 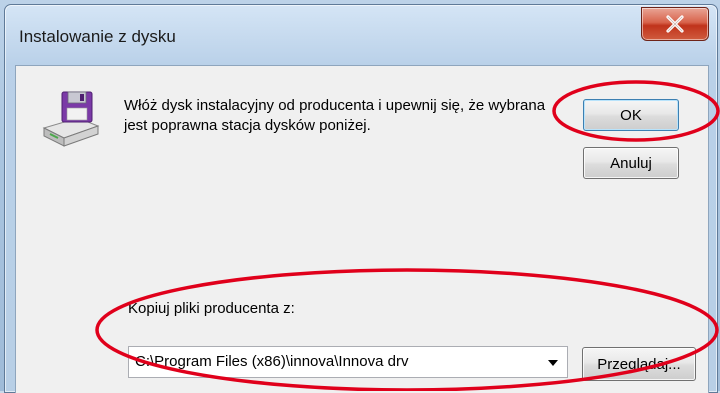 I want to click on window-title: Instalowanie z dysku, so click(x=97, y=36).